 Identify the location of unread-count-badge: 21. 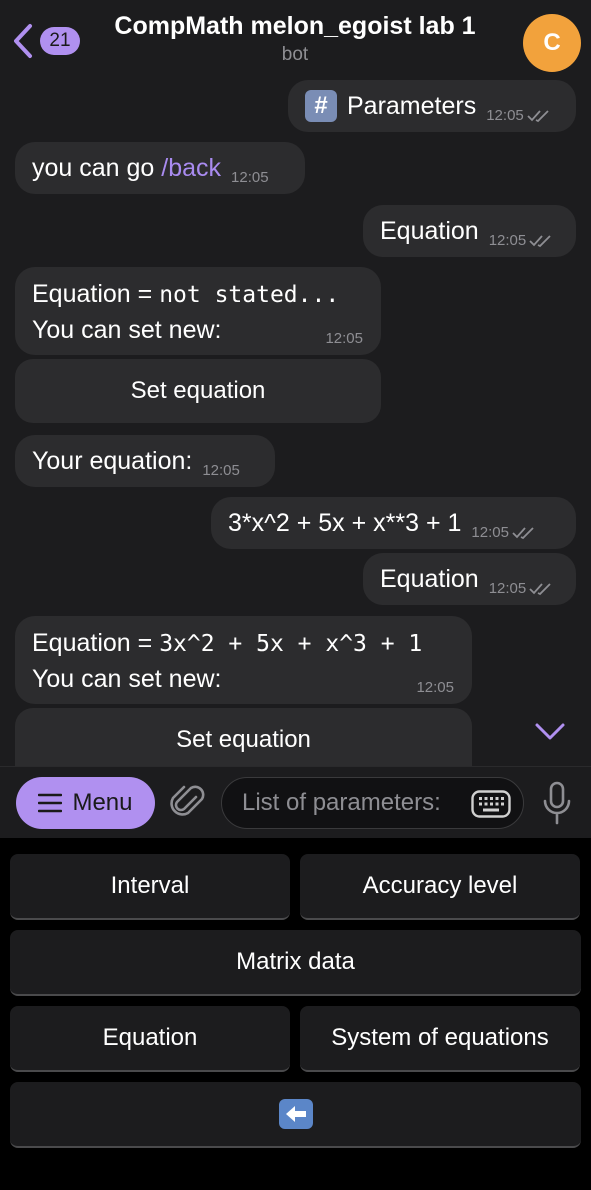
(60, 41).